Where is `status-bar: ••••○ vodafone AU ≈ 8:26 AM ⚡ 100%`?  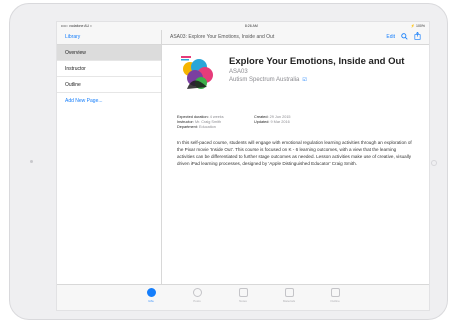 status-bar: ••••○ vodafone AU ≈ 8:26 AM ⚡ 100% is located at coordinates (243, 26).